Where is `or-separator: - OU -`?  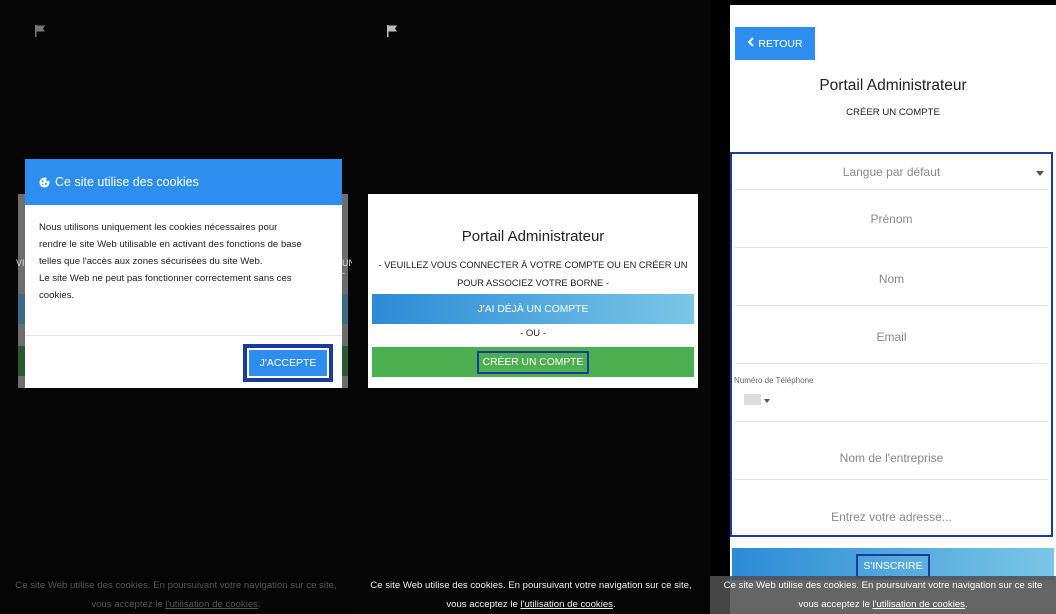 or-separator: - OU - is located at coordinates (533, 333).